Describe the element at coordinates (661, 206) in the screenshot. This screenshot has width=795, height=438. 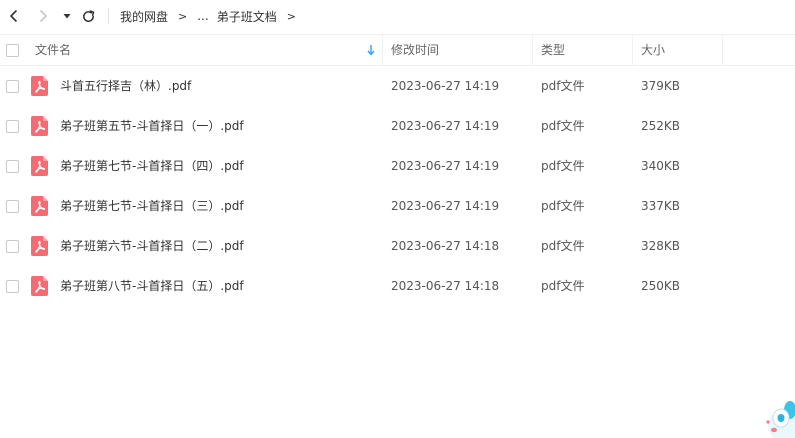
I see `file-size: 337KB` at that location.